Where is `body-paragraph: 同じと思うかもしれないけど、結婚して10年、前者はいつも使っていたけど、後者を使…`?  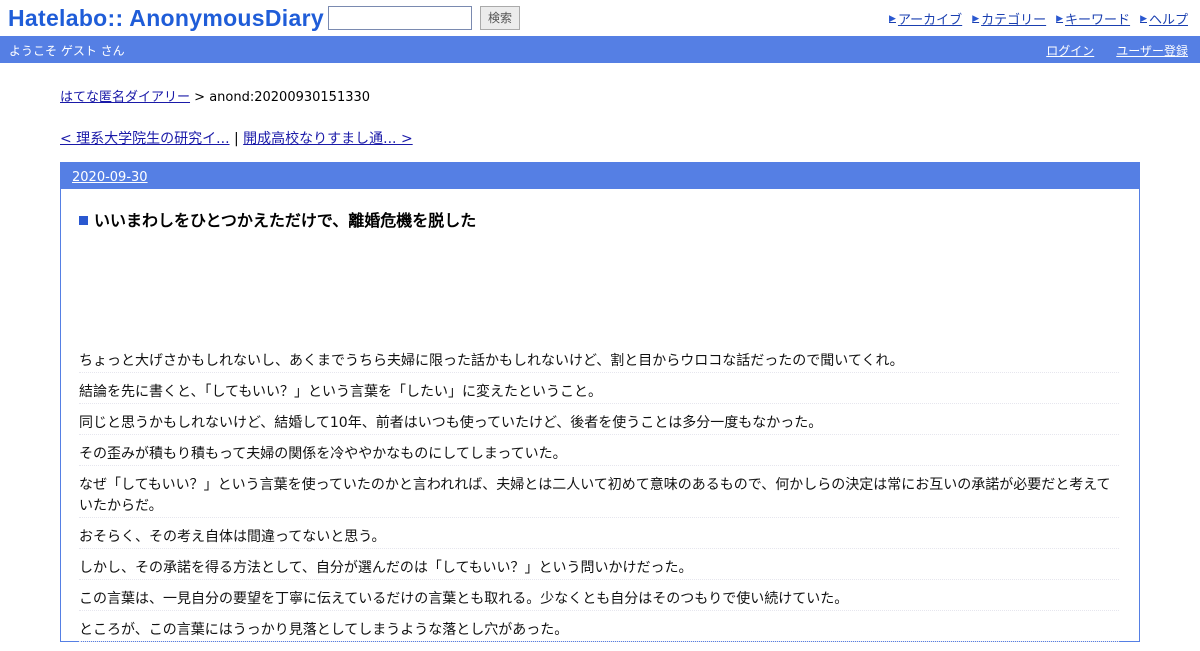
body-paragraph: 同じと思うかもしれないけど、結婚して10年、前者はいつも使っていたけど、後者を使… is located at coordinates (599, 424).